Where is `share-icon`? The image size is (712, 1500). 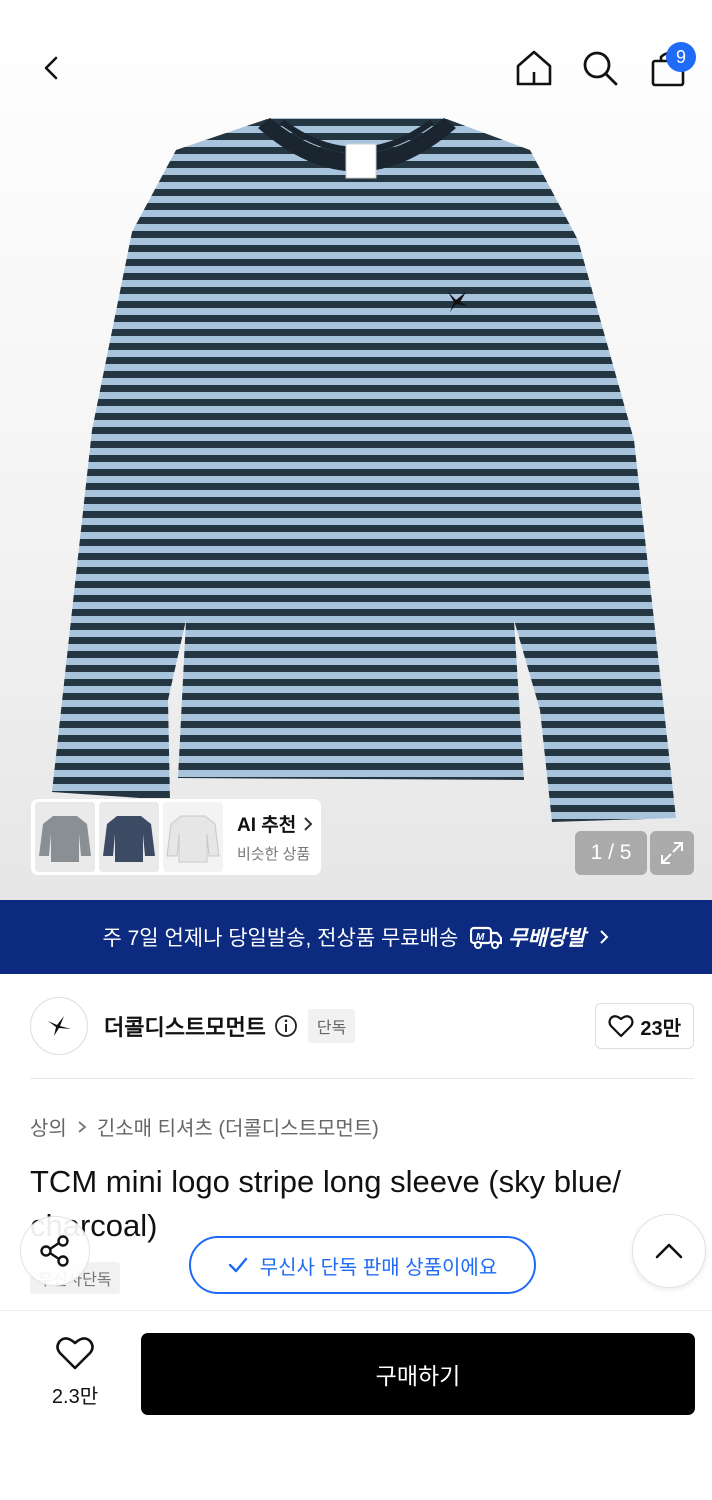 share-icon is located at coordinates (54, 1251).